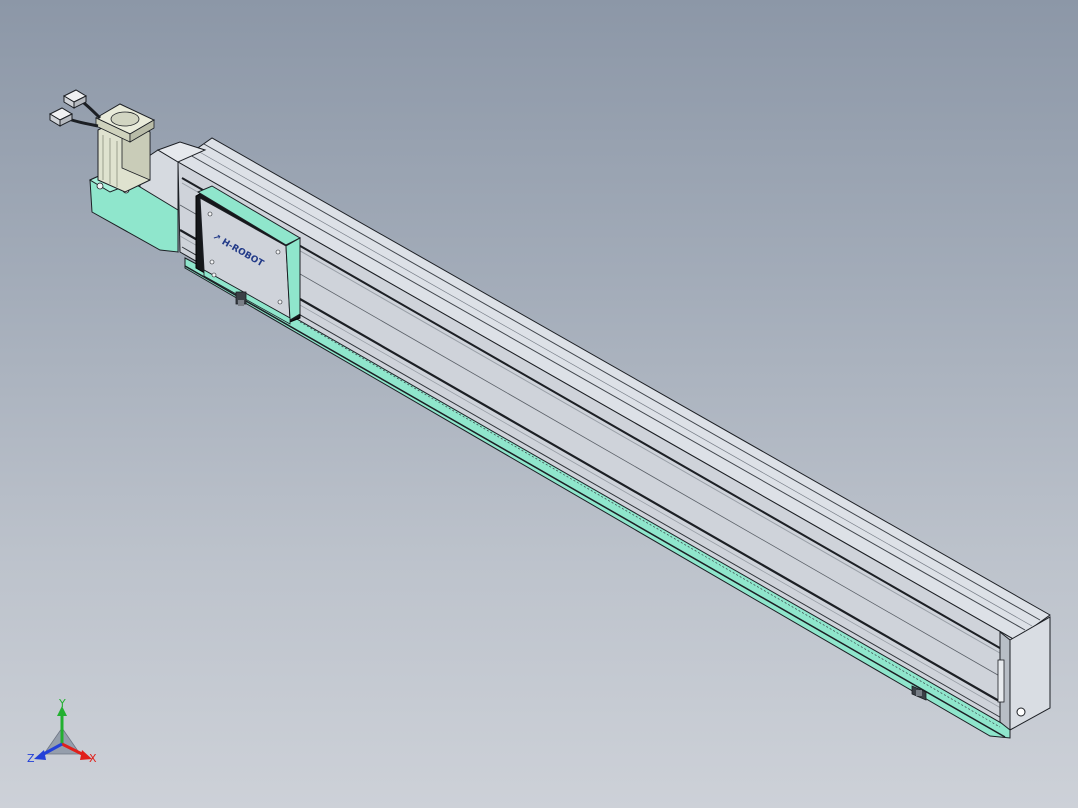  Describe the element at coordinates (93, 758) in the screenshot. I see `triad-x-label: X` at that location.